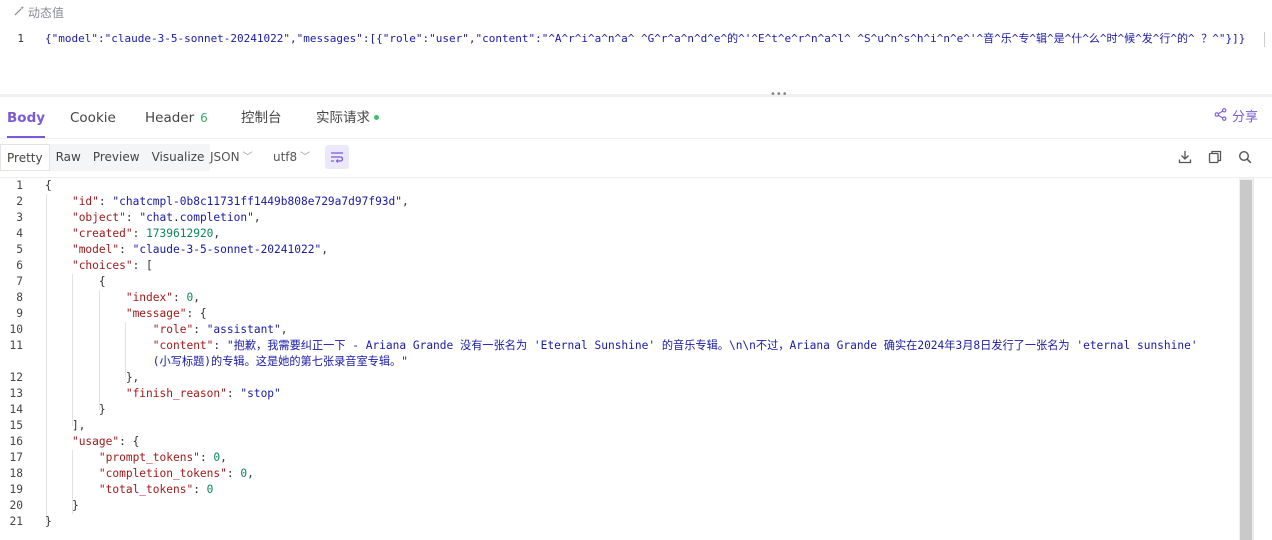  I want to click on vertical-scrollbar-thumb, so click(1246, 360).